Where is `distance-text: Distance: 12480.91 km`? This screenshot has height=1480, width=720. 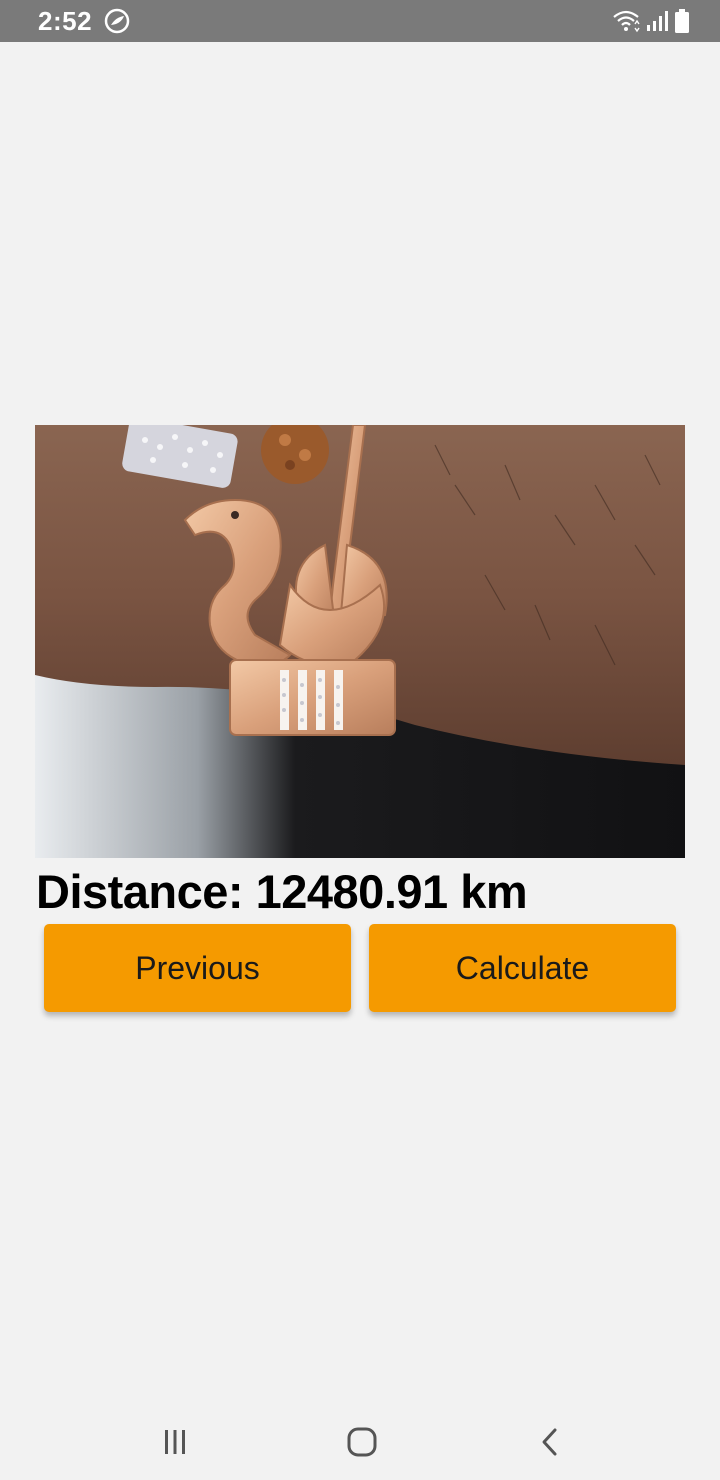
distance-text: Distance: 12480.91 km is located at coordinates (282, 891).